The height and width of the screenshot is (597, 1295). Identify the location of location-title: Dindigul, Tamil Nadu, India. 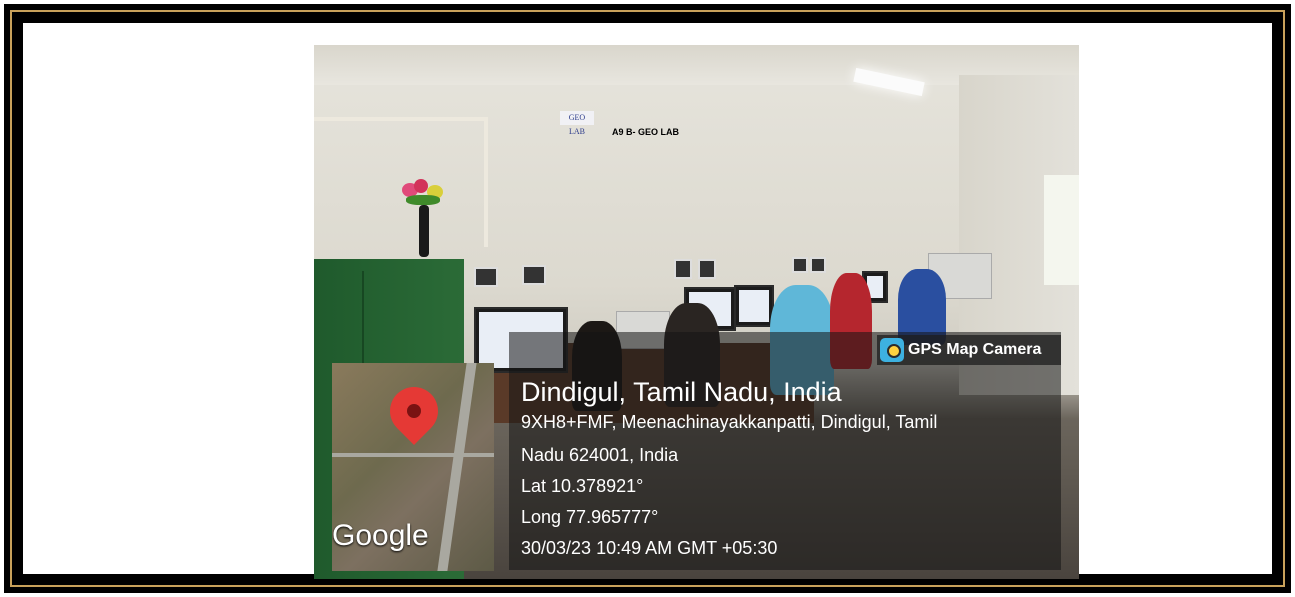
(681, 392).